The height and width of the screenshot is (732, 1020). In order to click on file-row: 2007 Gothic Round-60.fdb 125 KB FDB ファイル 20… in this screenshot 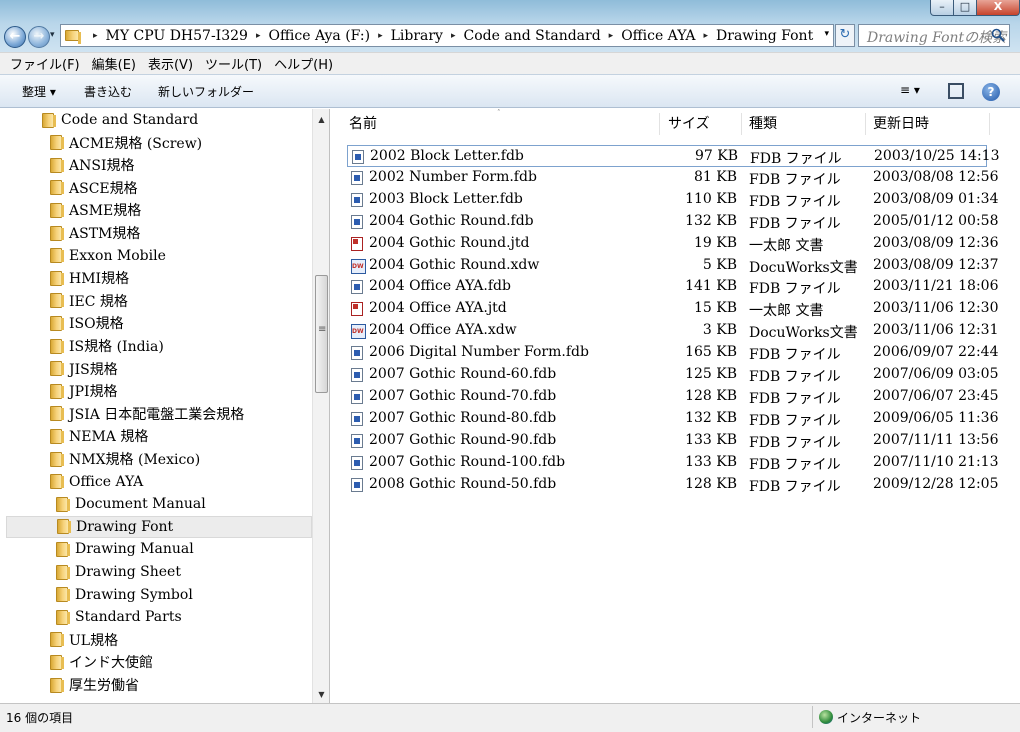, I will do `click(673, 375)`.